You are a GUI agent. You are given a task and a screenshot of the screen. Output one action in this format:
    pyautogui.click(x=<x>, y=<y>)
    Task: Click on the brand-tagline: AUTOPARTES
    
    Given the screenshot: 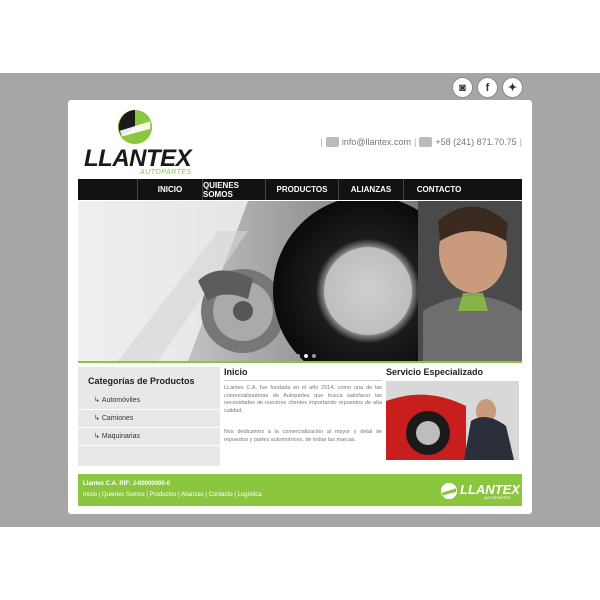 What is the action you would take?
    pyautogui.click(x=166, y=172)
    